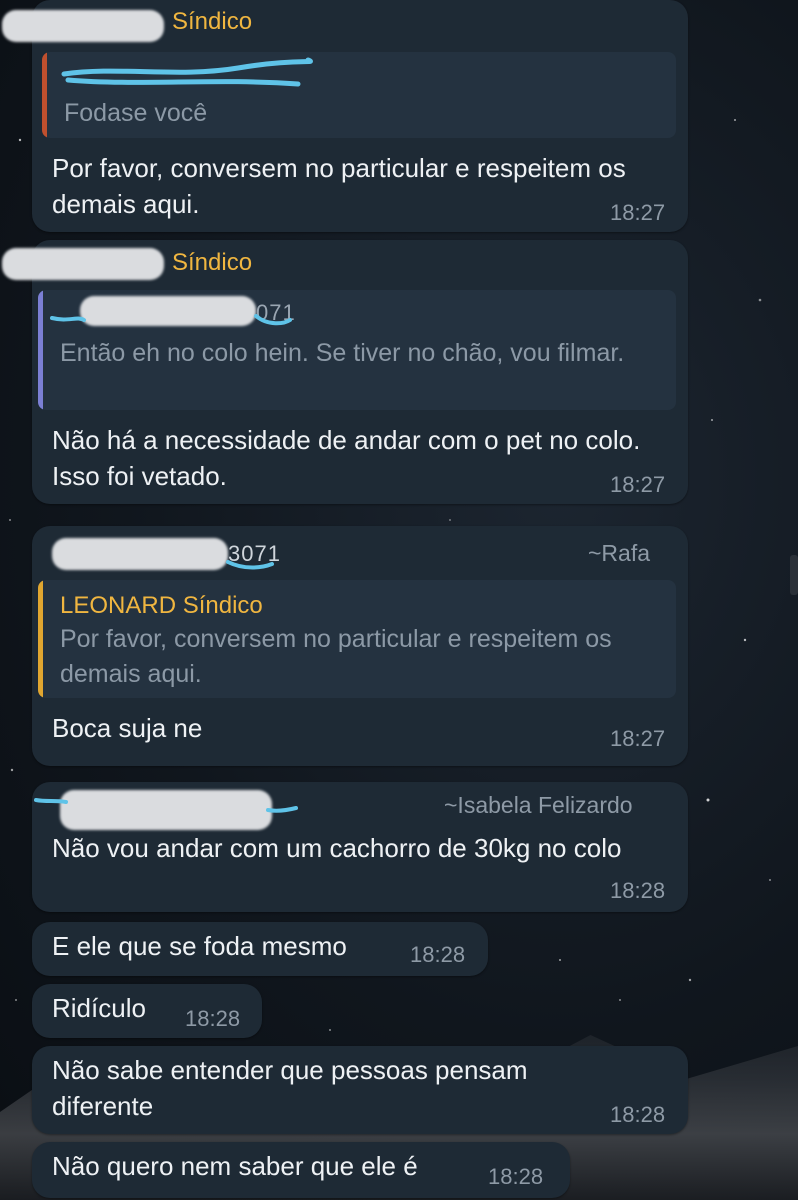 This screenshot has width=798, height=1200. I want to click on sender-handle: ~Rafa, so click(619, 553).